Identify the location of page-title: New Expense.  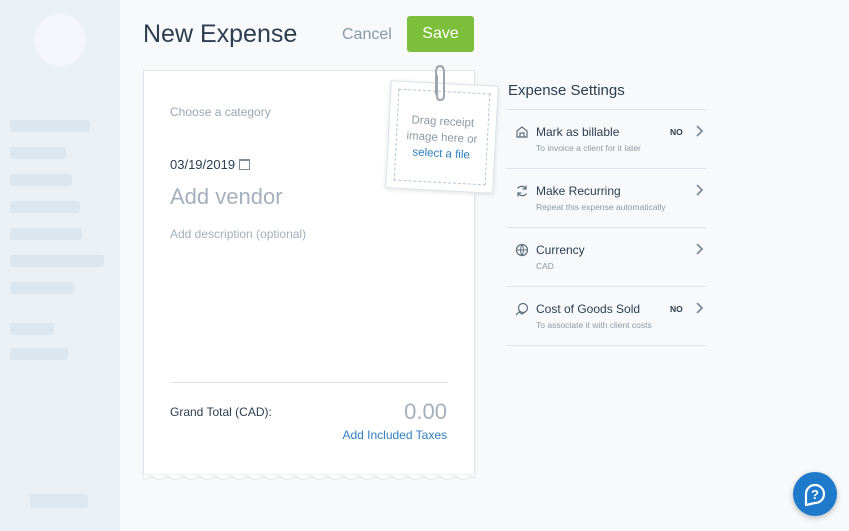
(220, 34).